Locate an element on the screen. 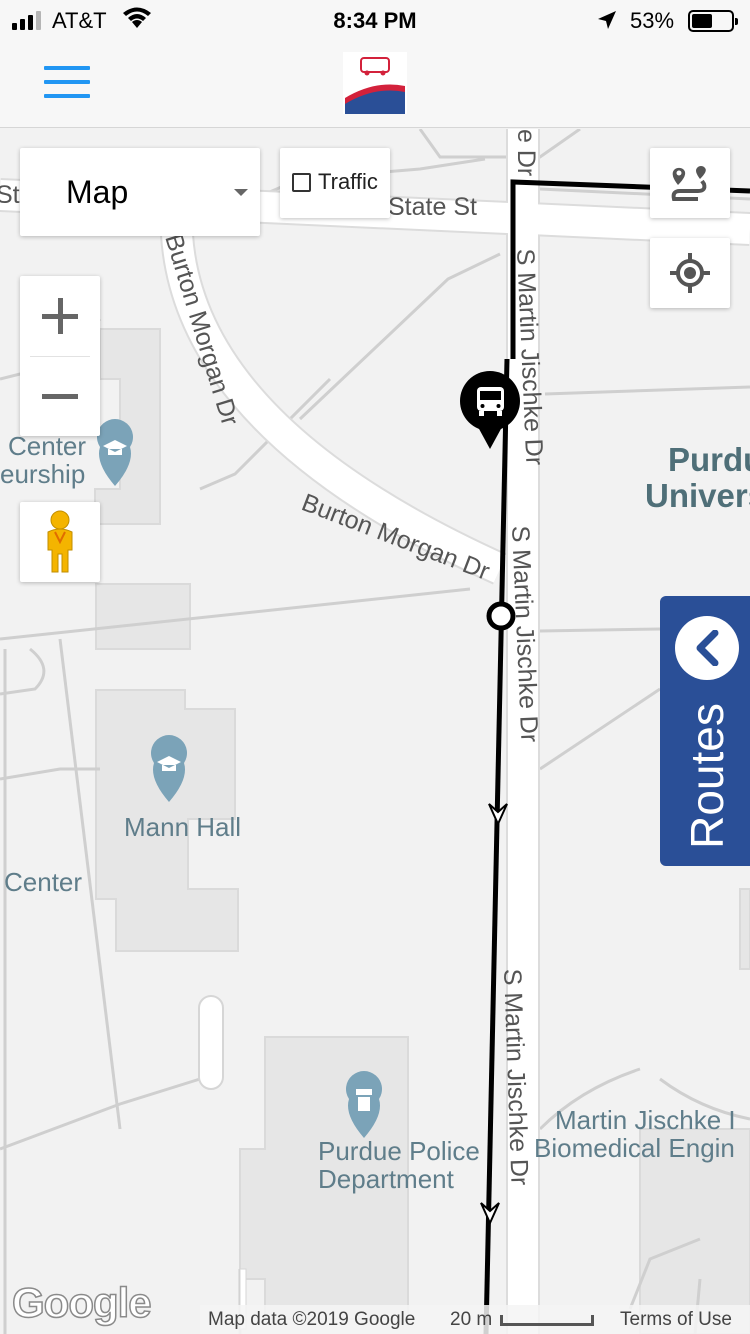  street-view-pegman is located at coordinates (60, 542).